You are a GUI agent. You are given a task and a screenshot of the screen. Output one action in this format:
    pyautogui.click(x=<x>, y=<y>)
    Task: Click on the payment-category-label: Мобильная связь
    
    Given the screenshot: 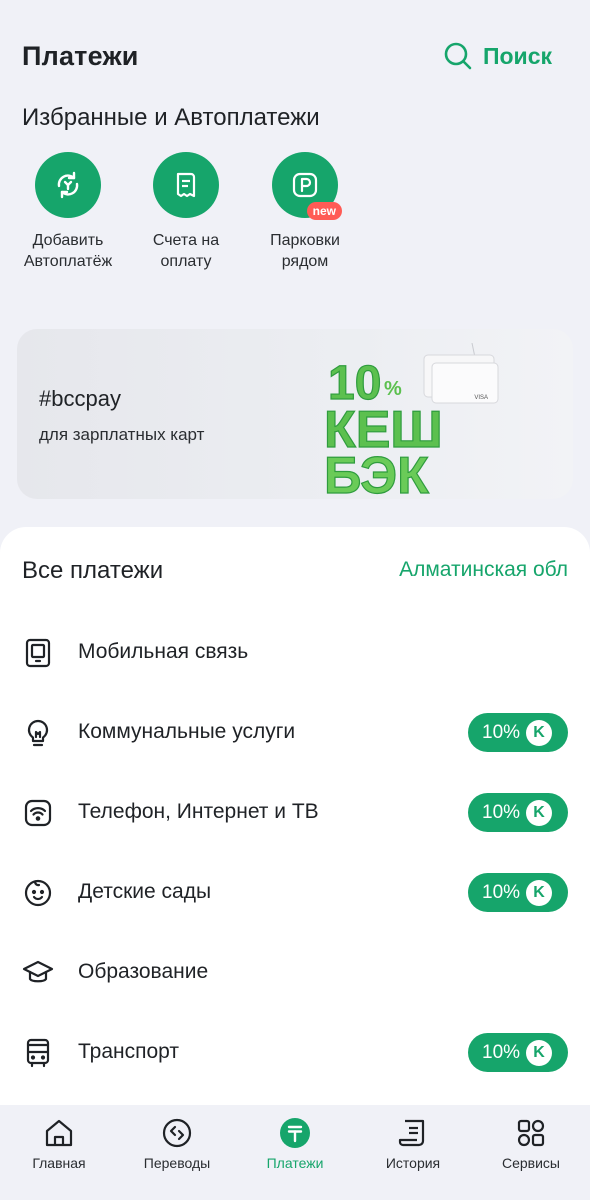 What is the action you would take?
    pyautogui.click(x=163, y=651)
    